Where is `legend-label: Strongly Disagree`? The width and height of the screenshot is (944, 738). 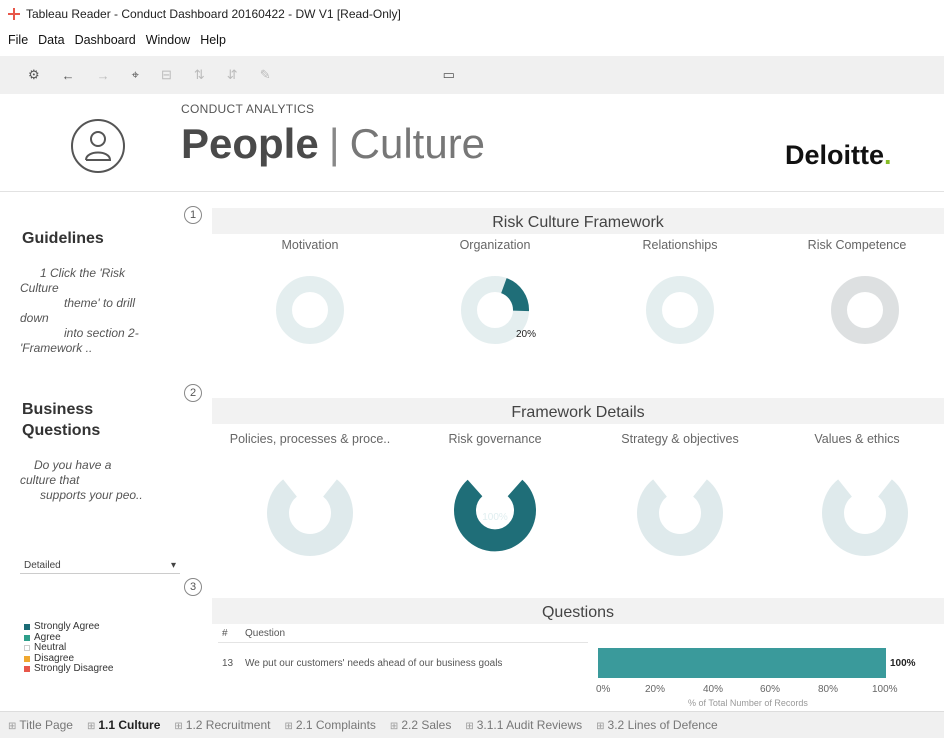
legend-label: Strongly Disagree is located at coordinates (74, 668).